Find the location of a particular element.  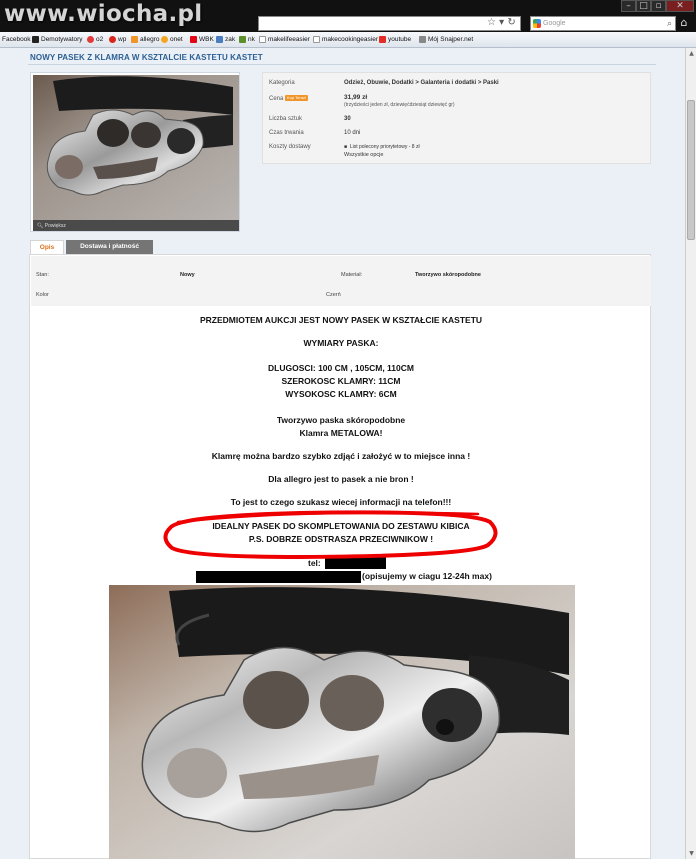

wp-icon is located at coordinates (112, 39).